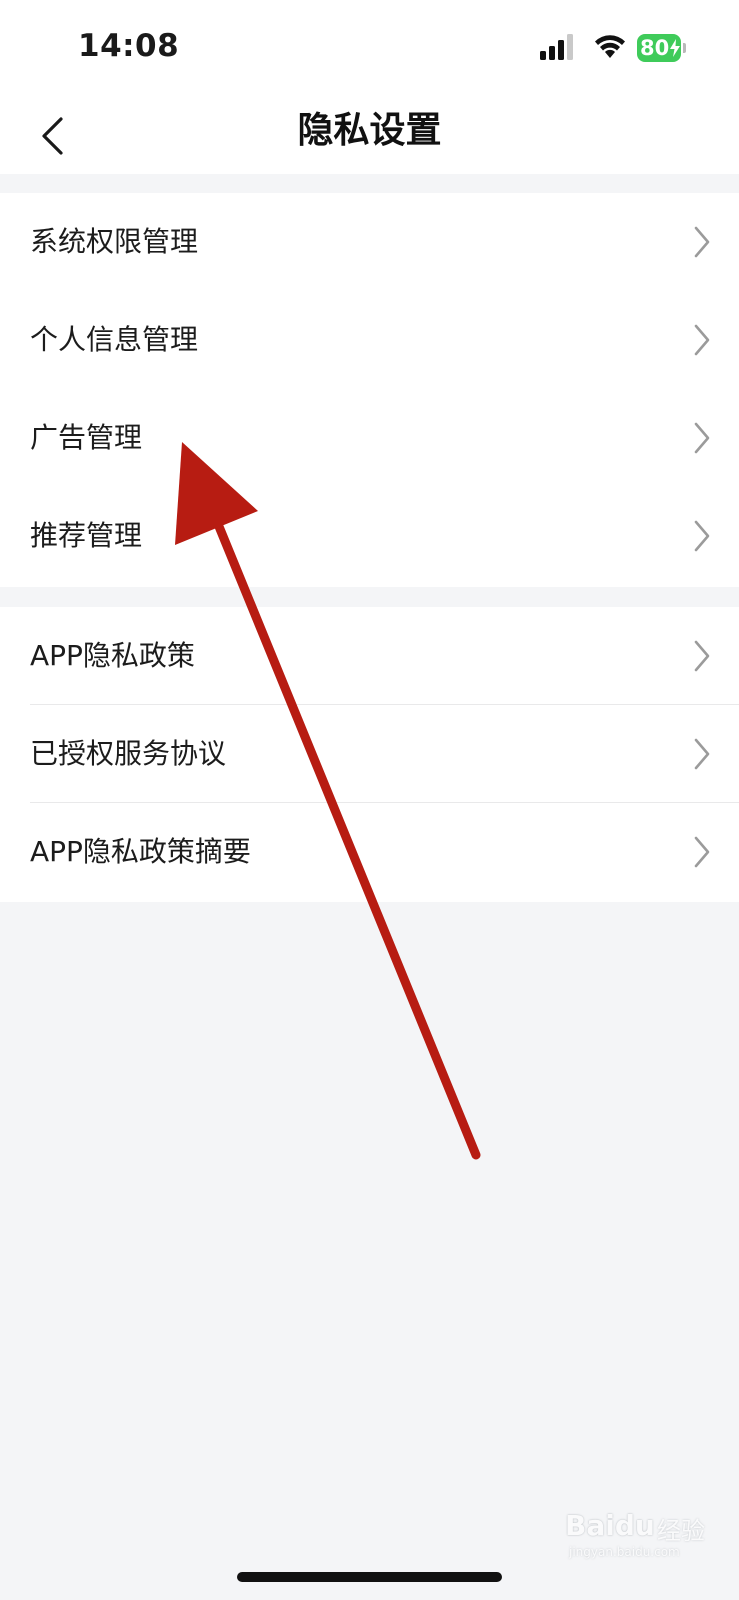 This screenshot has width=739, height=1600. Describe the element at coordinates (610, 1525) in the screenshot. I see `watermark-logo: Baidu` at that location.